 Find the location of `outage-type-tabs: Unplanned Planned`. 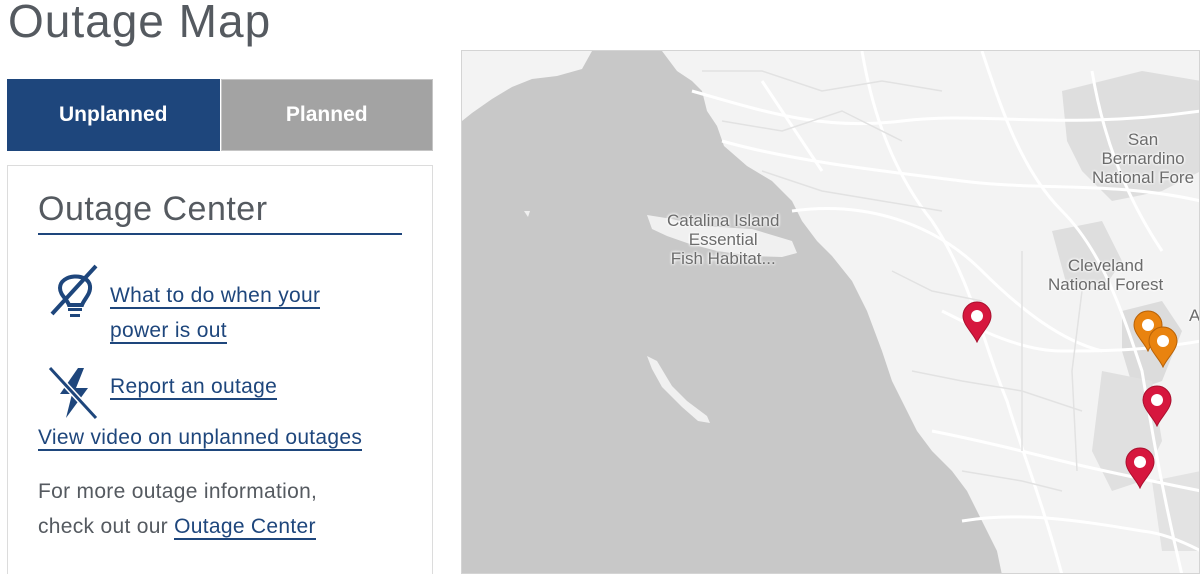

outage-type-tabs: Unplanned Planned is located at coordinates (220, 115).